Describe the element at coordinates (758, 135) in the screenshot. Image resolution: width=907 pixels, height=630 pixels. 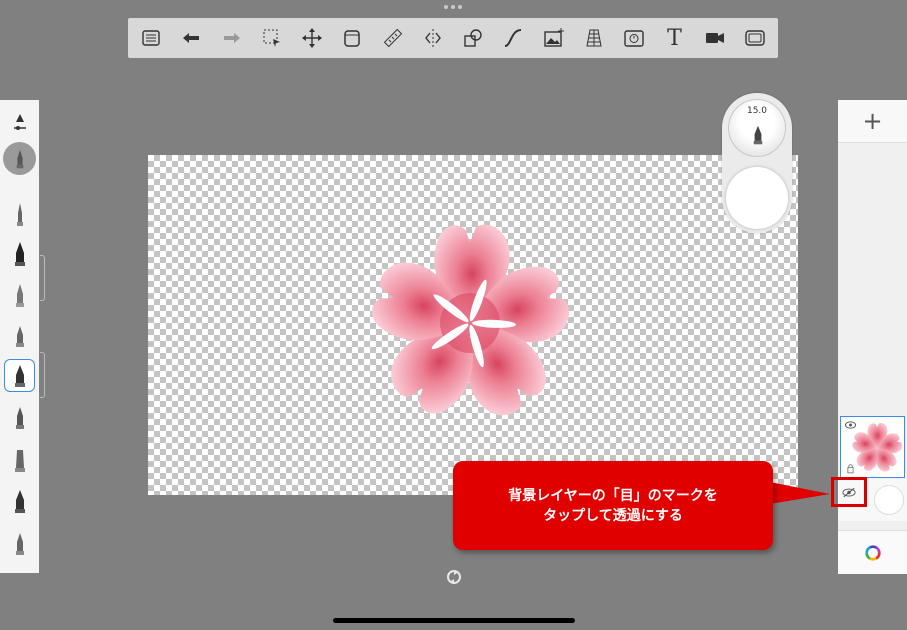
I see `pen-nib-icon` at that location.